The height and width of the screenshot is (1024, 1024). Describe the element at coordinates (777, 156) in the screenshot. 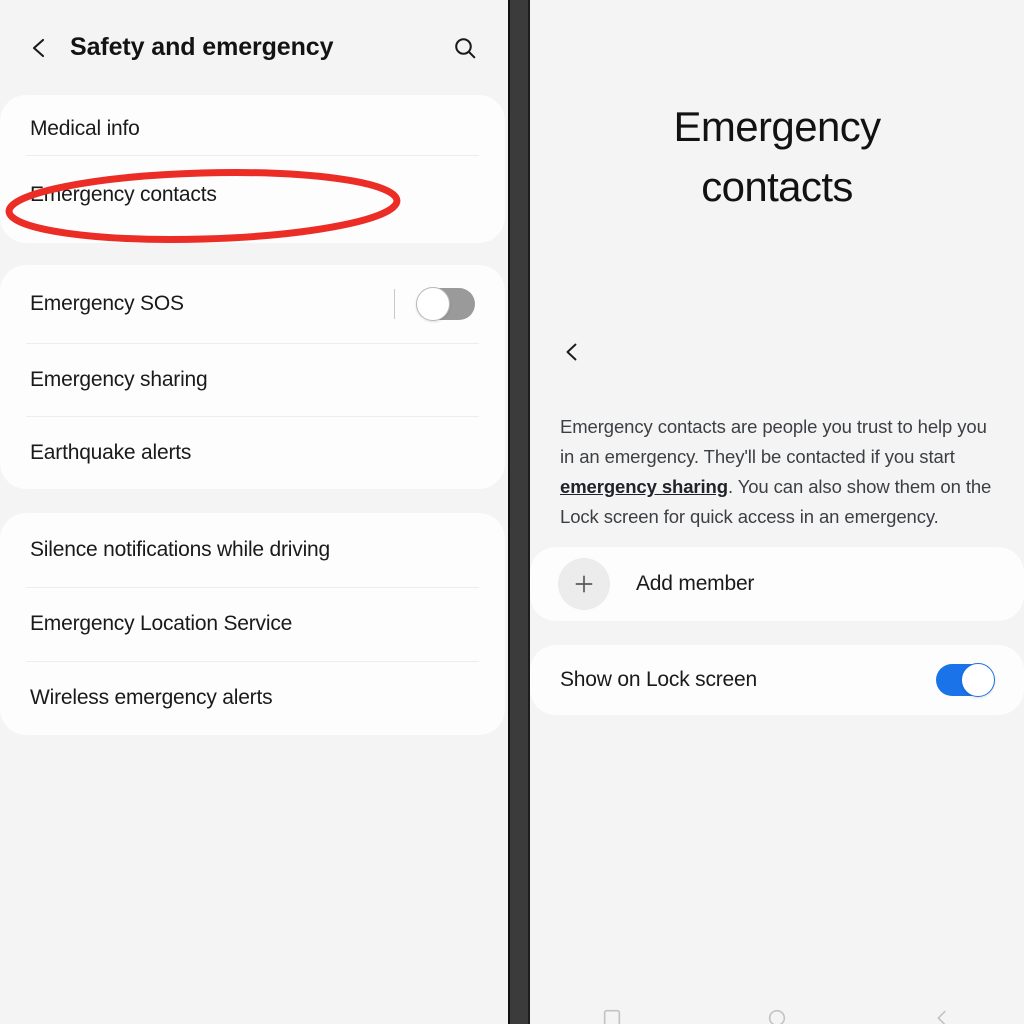

I see `detail-page-title: Emergency contacts` at that location.